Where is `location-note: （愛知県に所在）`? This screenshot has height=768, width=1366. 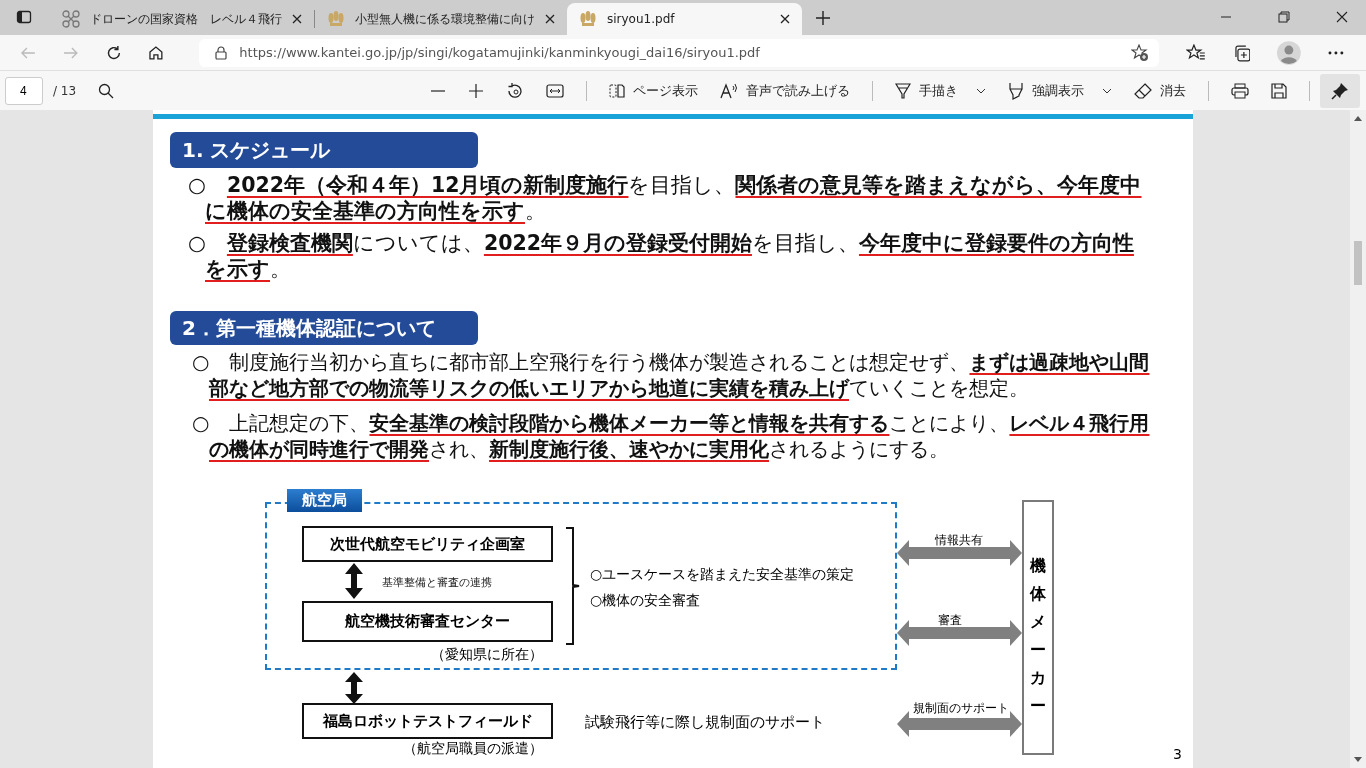
location-note: （愛知県に所在） is located at coordinates (487, 655).